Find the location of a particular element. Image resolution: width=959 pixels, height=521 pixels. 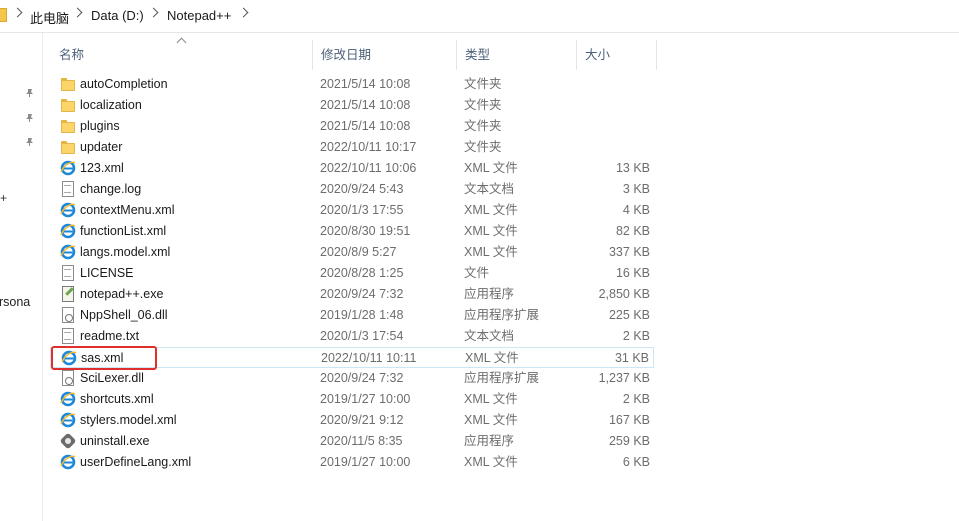

file-size: 2 KB is located at coordinates (636, 399).